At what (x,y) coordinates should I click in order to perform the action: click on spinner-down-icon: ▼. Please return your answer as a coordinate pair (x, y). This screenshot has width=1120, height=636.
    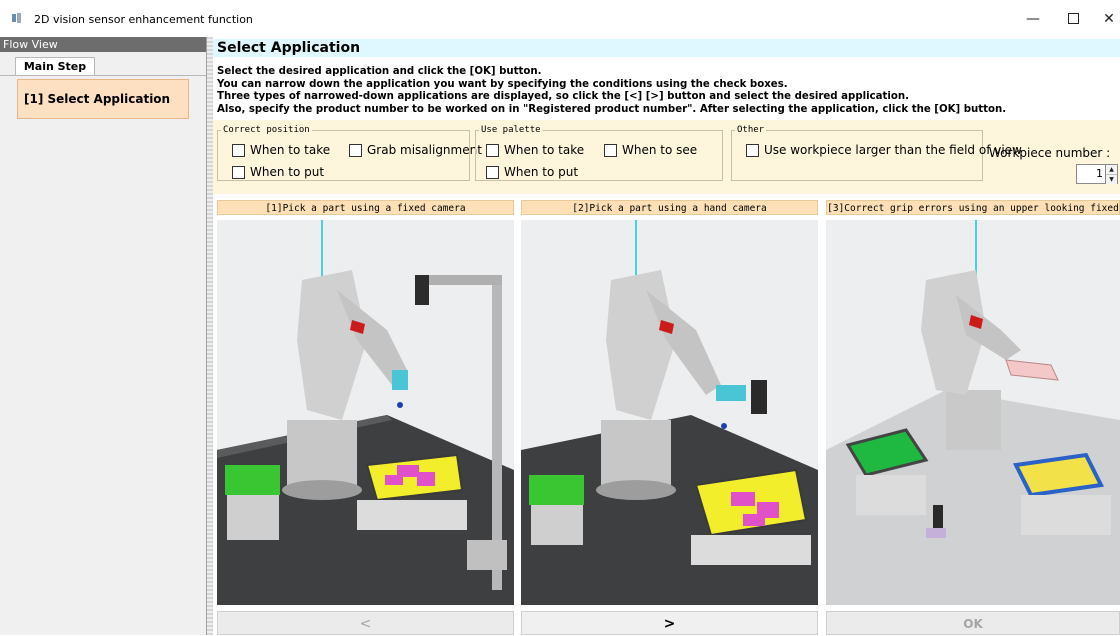
    Looking at the image, I should click on (1111, 179).